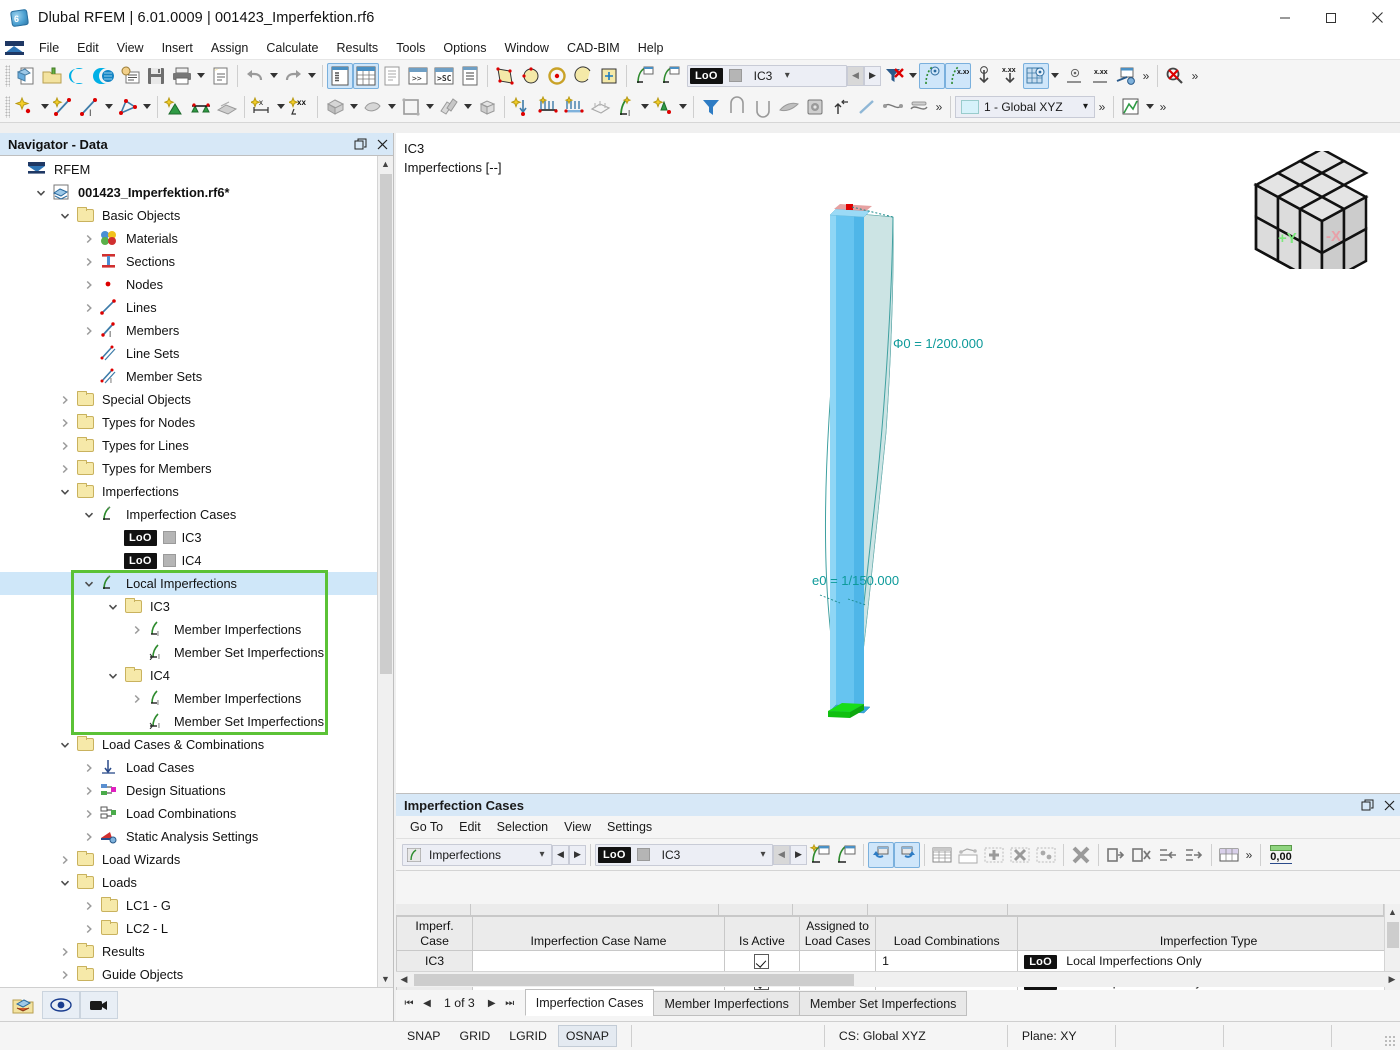 The image size is (1400, 1050). Describe the element at coordinates (382, 144) in the screenshot. I see `navigator-close-button` at that location.